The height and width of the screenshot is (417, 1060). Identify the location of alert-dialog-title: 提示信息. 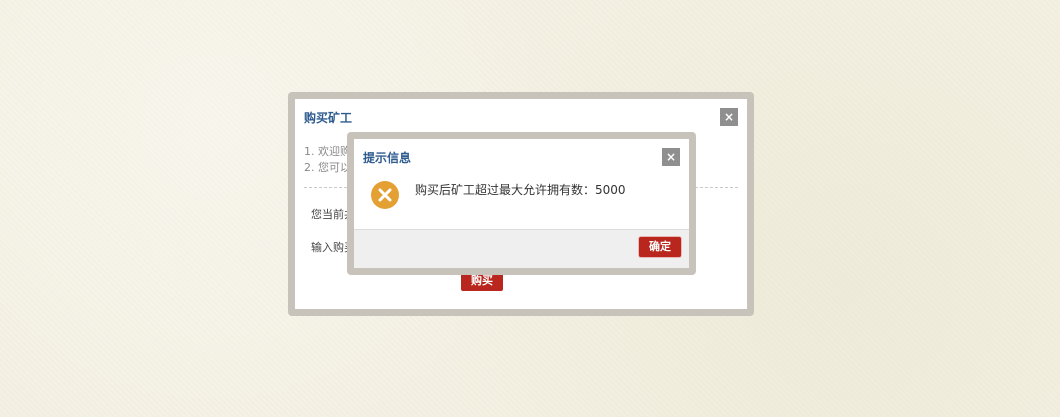
(387, 158).